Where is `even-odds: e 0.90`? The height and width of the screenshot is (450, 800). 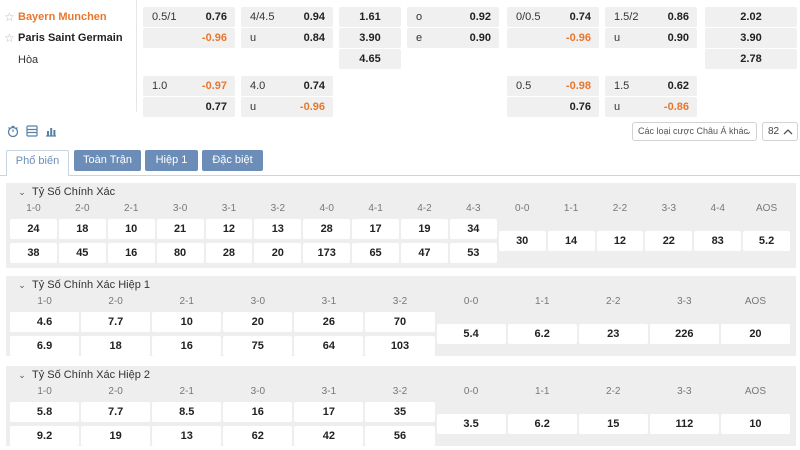 even-odds: e 0.90 is located at coordinates (453, 38).